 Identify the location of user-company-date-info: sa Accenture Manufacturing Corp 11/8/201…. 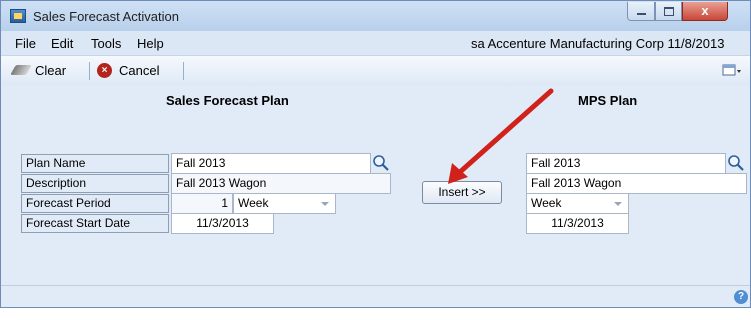
(598, 43).